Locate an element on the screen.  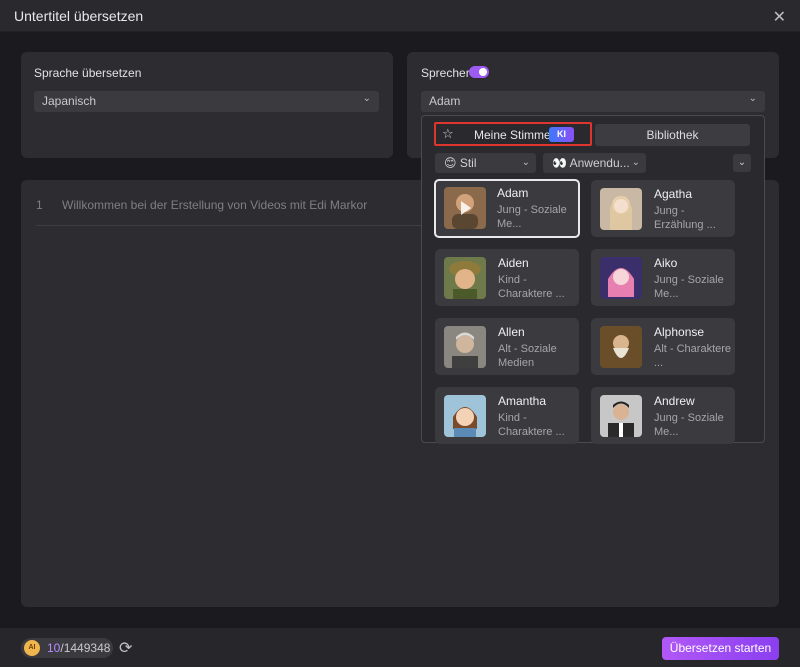
credits-used: 10 is located at coordinates (54, 648).